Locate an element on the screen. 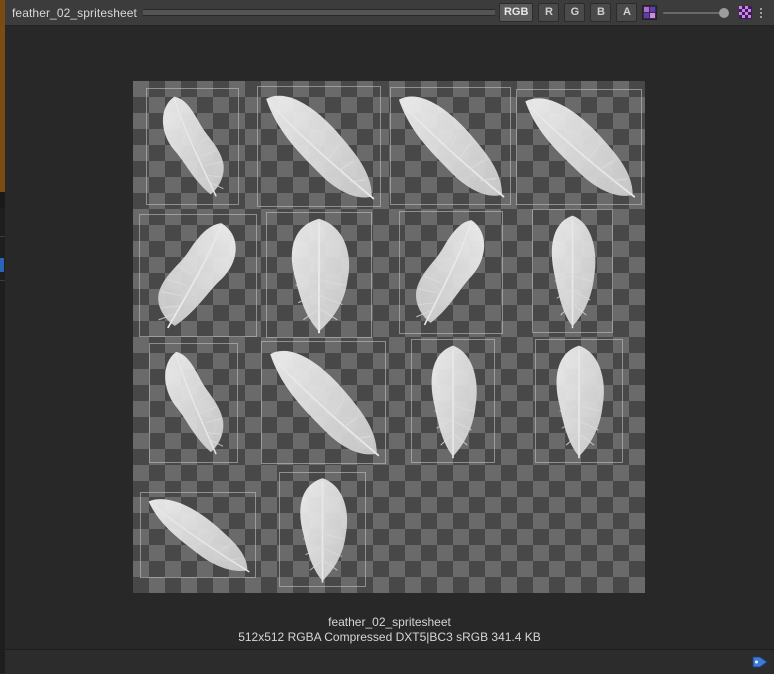  channel-selector: RGB R G B A is located at coordinates (570, 12).